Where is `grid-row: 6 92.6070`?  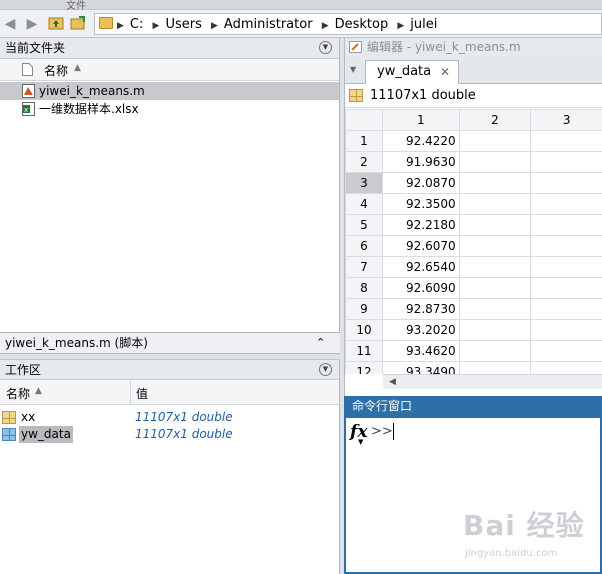 grid-row: 6 92.6070 is located at coordinates (473, 246).